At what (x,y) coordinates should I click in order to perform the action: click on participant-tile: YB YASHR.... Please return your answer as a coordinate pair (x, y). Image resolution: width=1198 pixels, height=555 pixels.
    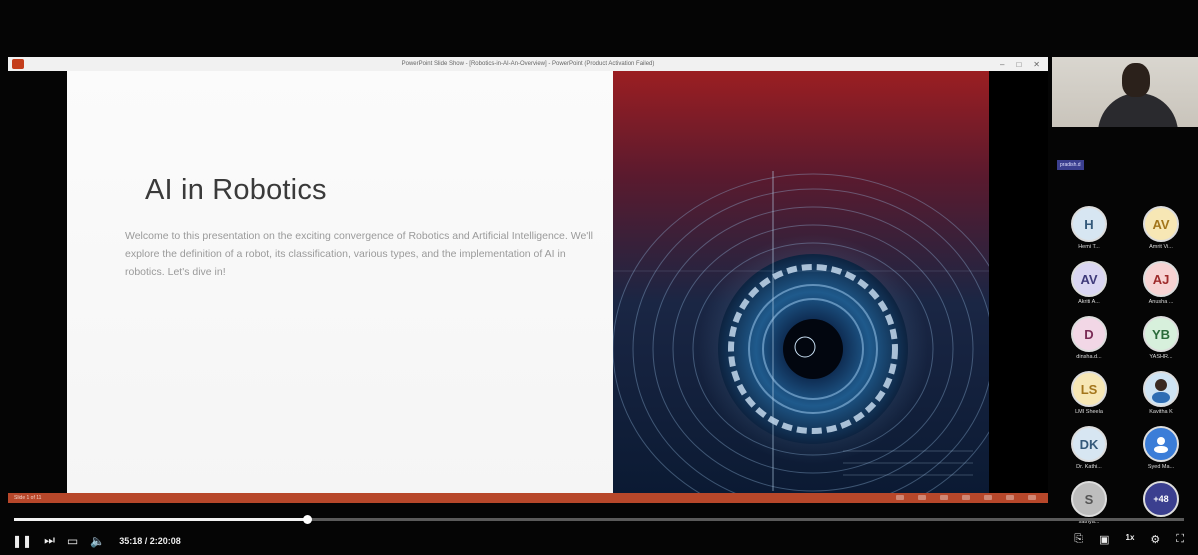
    Looking at the image, I should click on (1161, 341).